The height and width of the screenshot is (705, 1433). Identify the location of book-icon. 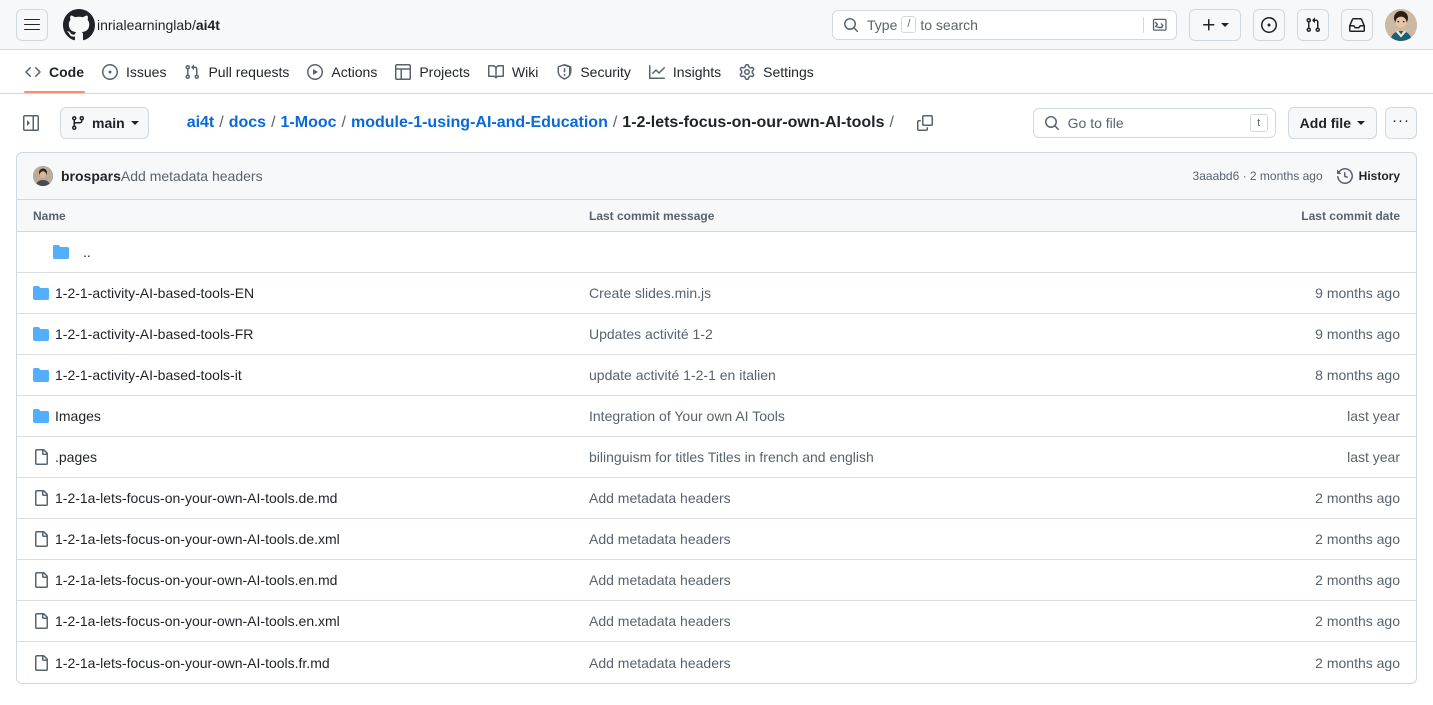
(495, 71).